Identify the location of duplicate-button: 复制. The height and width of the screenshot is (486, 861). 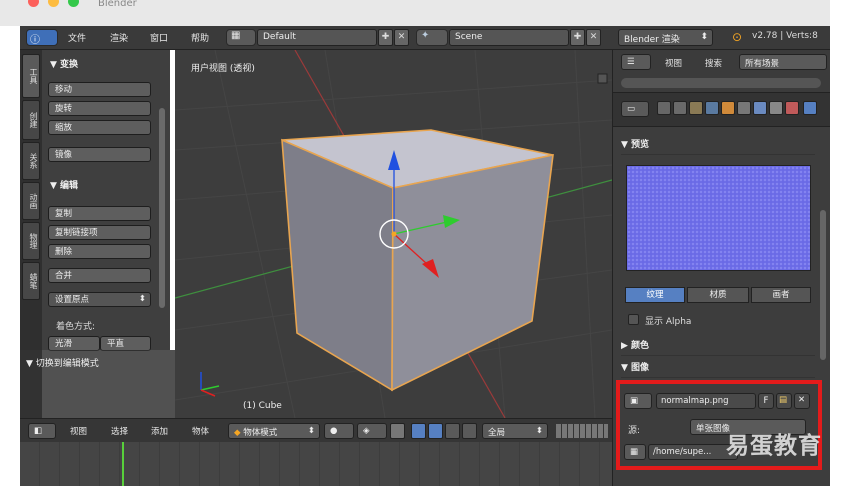
(99, 213).